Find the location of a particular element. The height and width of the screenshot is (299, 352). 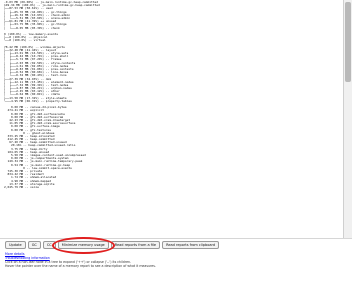

read-reports-clipboard-button: Read reports from clipboard is located at coordinates (191, 245).